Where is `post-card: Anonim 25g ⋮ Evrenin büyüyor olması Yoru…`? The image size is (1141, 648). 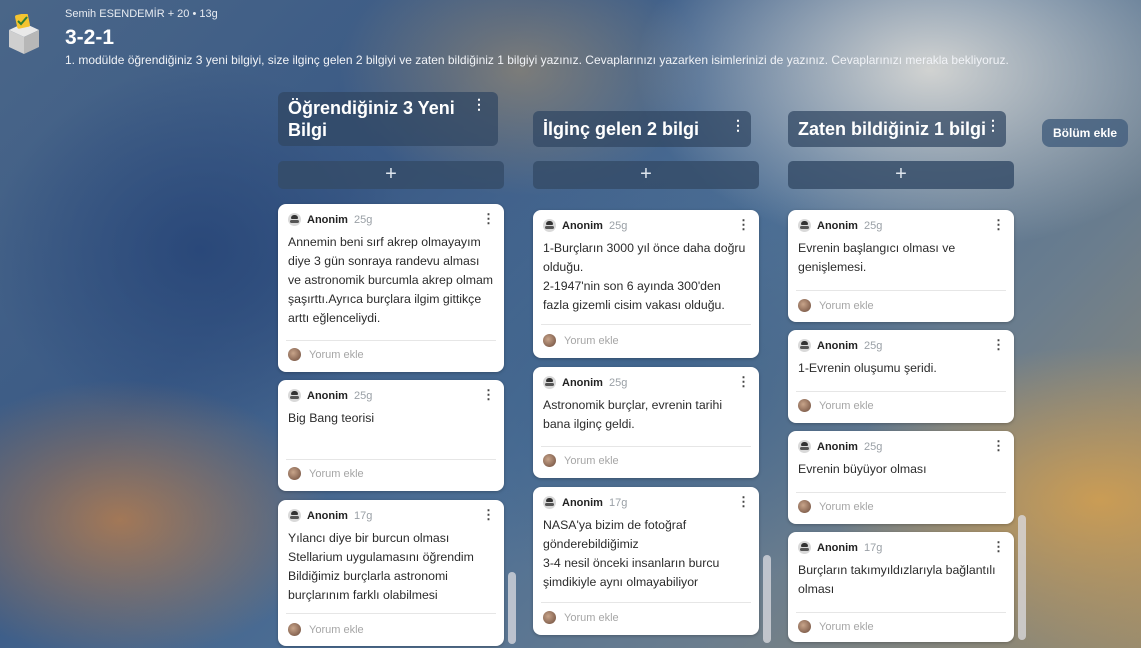 post-card: Anonim 25g ⋮ Evrenin büyüyor olması Yoru… is located at coordinates (901, 477).